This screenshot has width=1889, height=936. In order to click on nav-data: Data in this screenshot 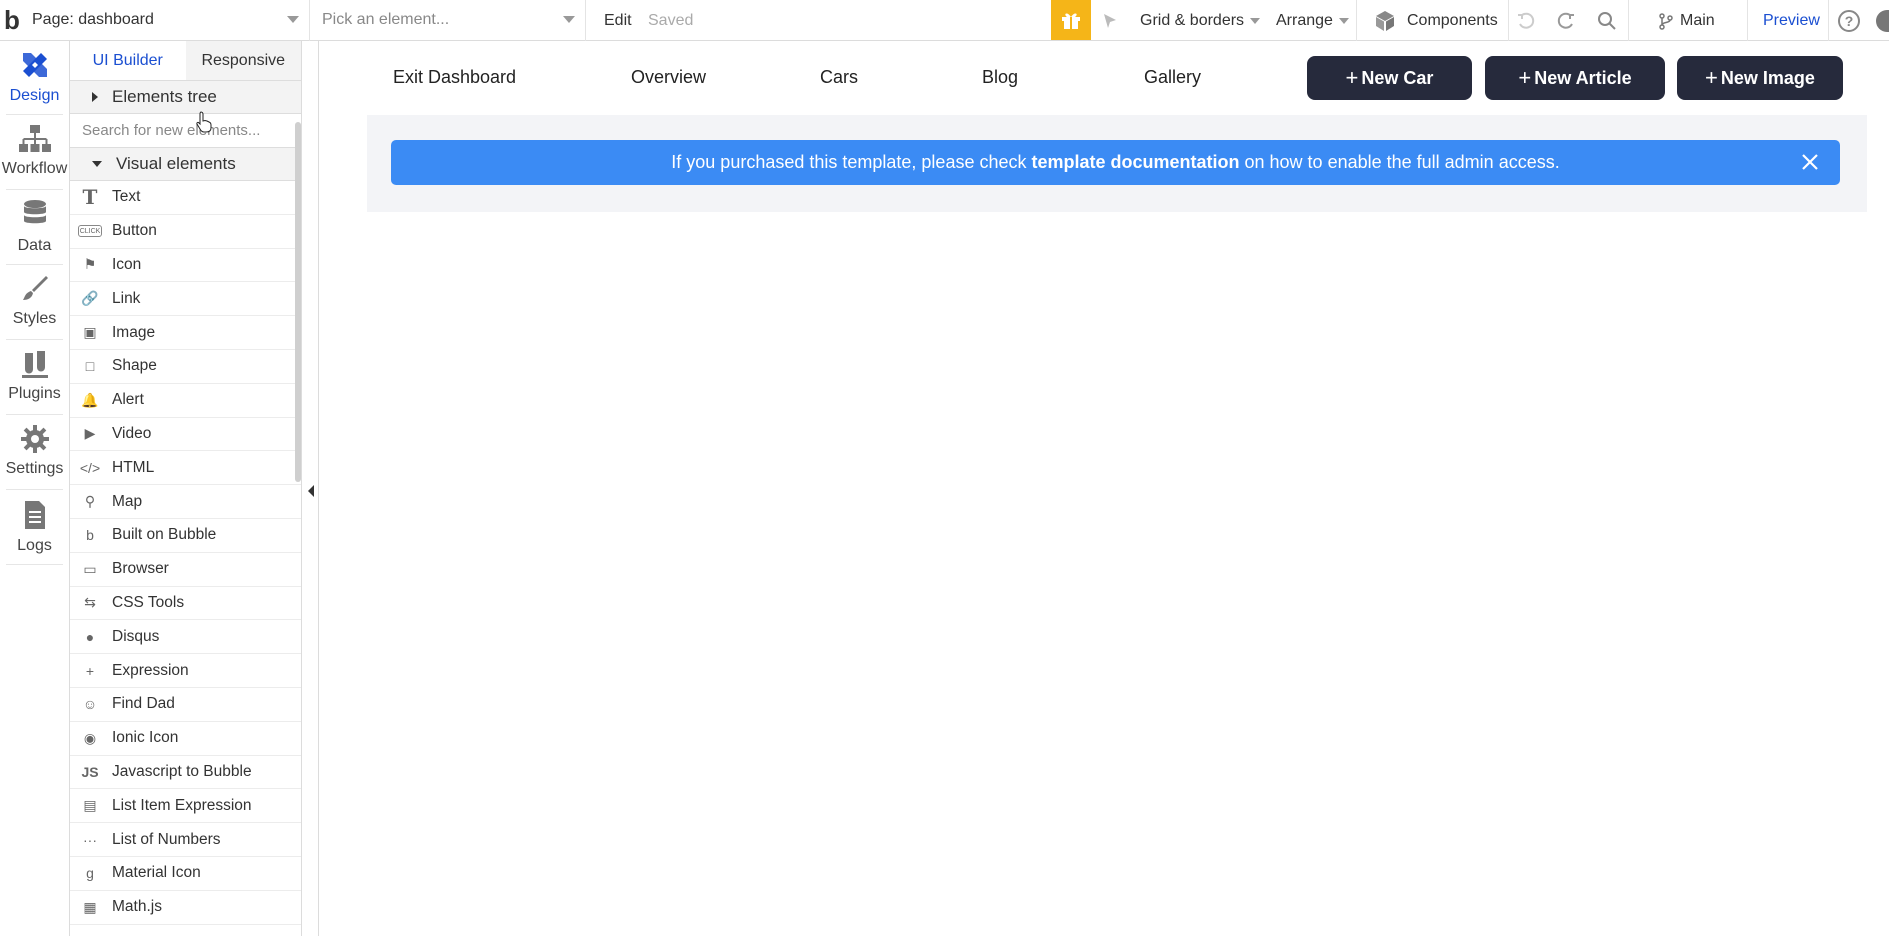, I will do `click(34, 228)`.